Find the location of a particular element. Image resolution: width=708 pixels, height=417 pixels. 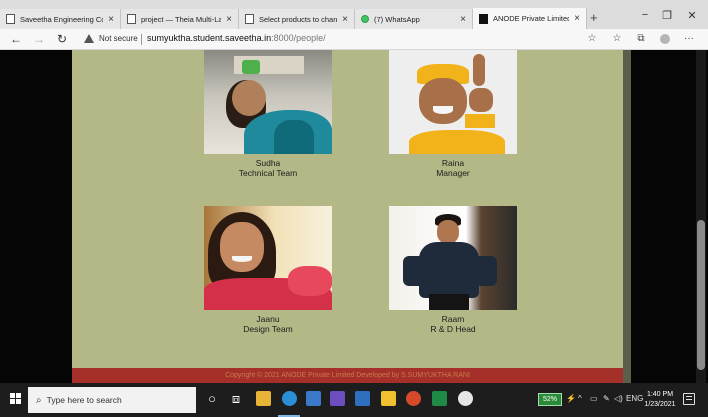

mail-icon is located at coordinates (313, 398).